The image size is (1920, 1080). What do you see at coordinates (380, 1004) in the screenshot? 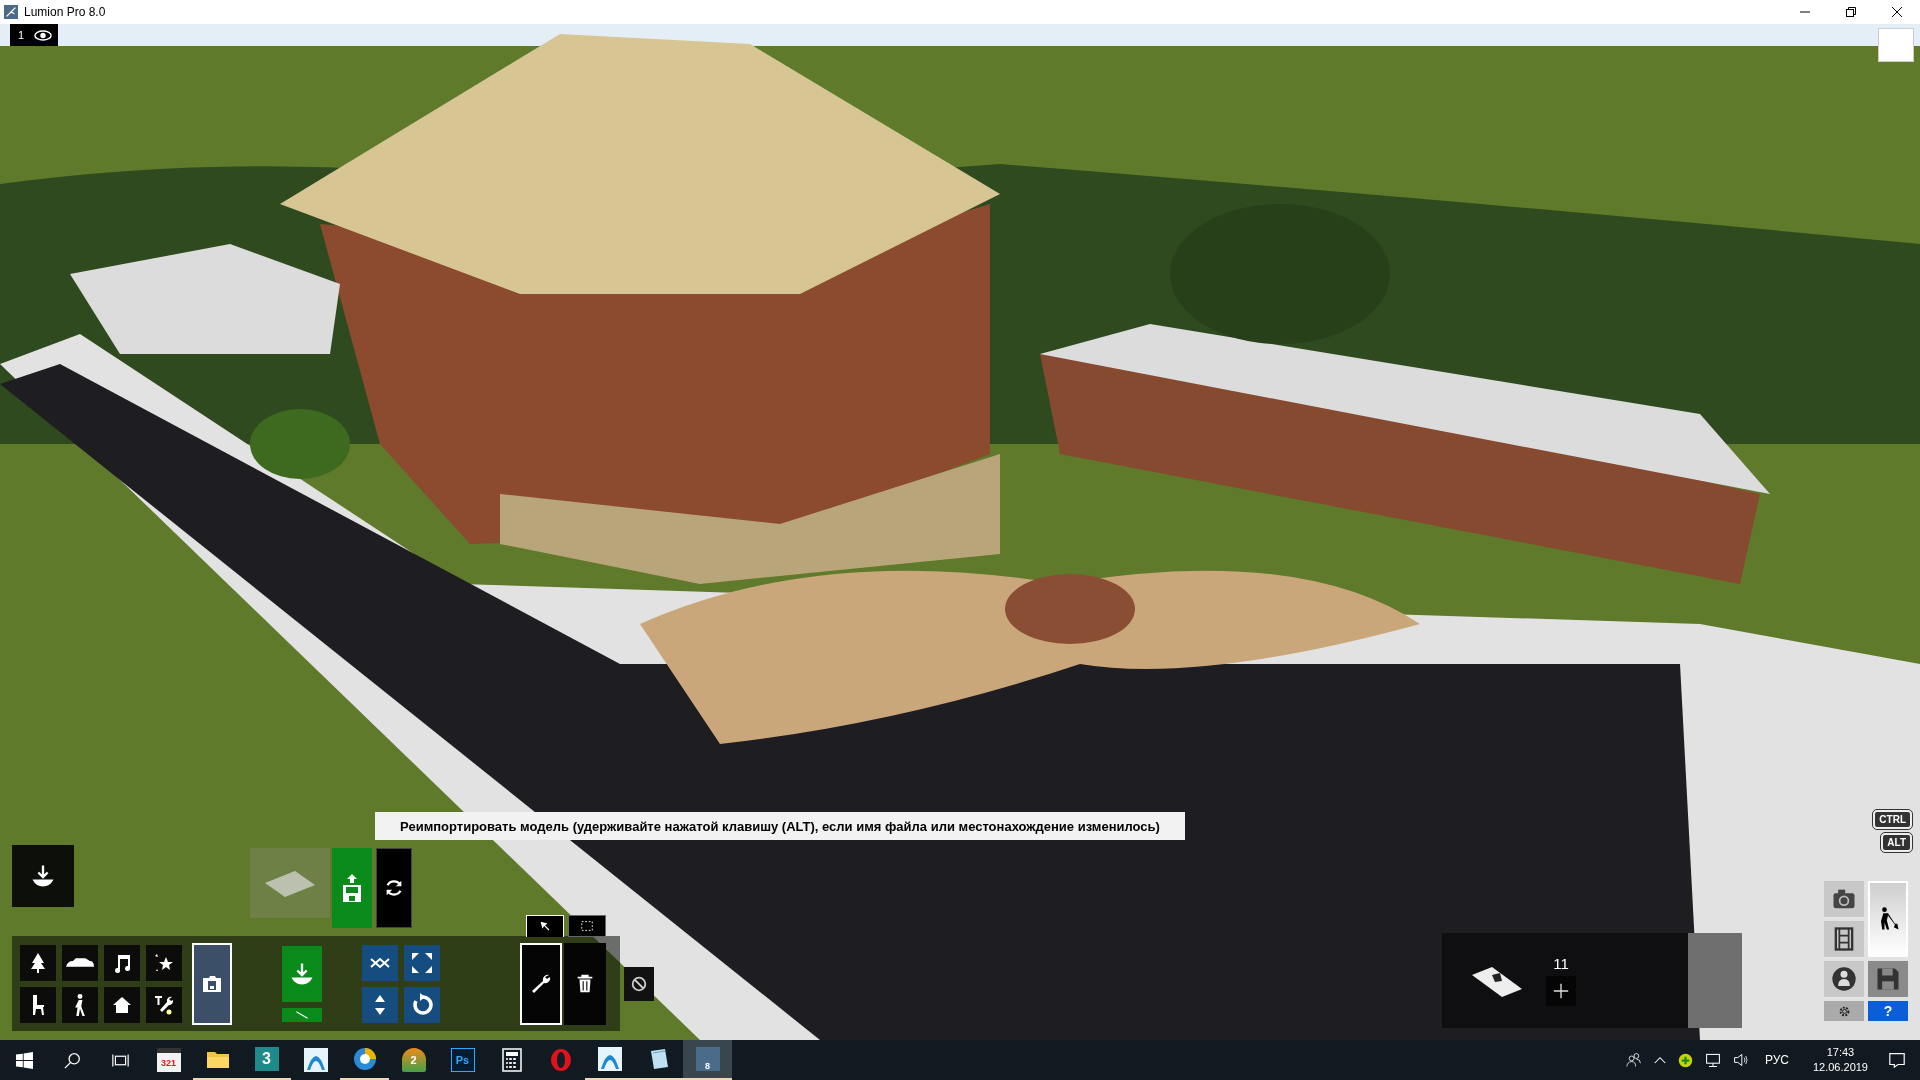
I see `height-button` at bounding box center [380, 1004].